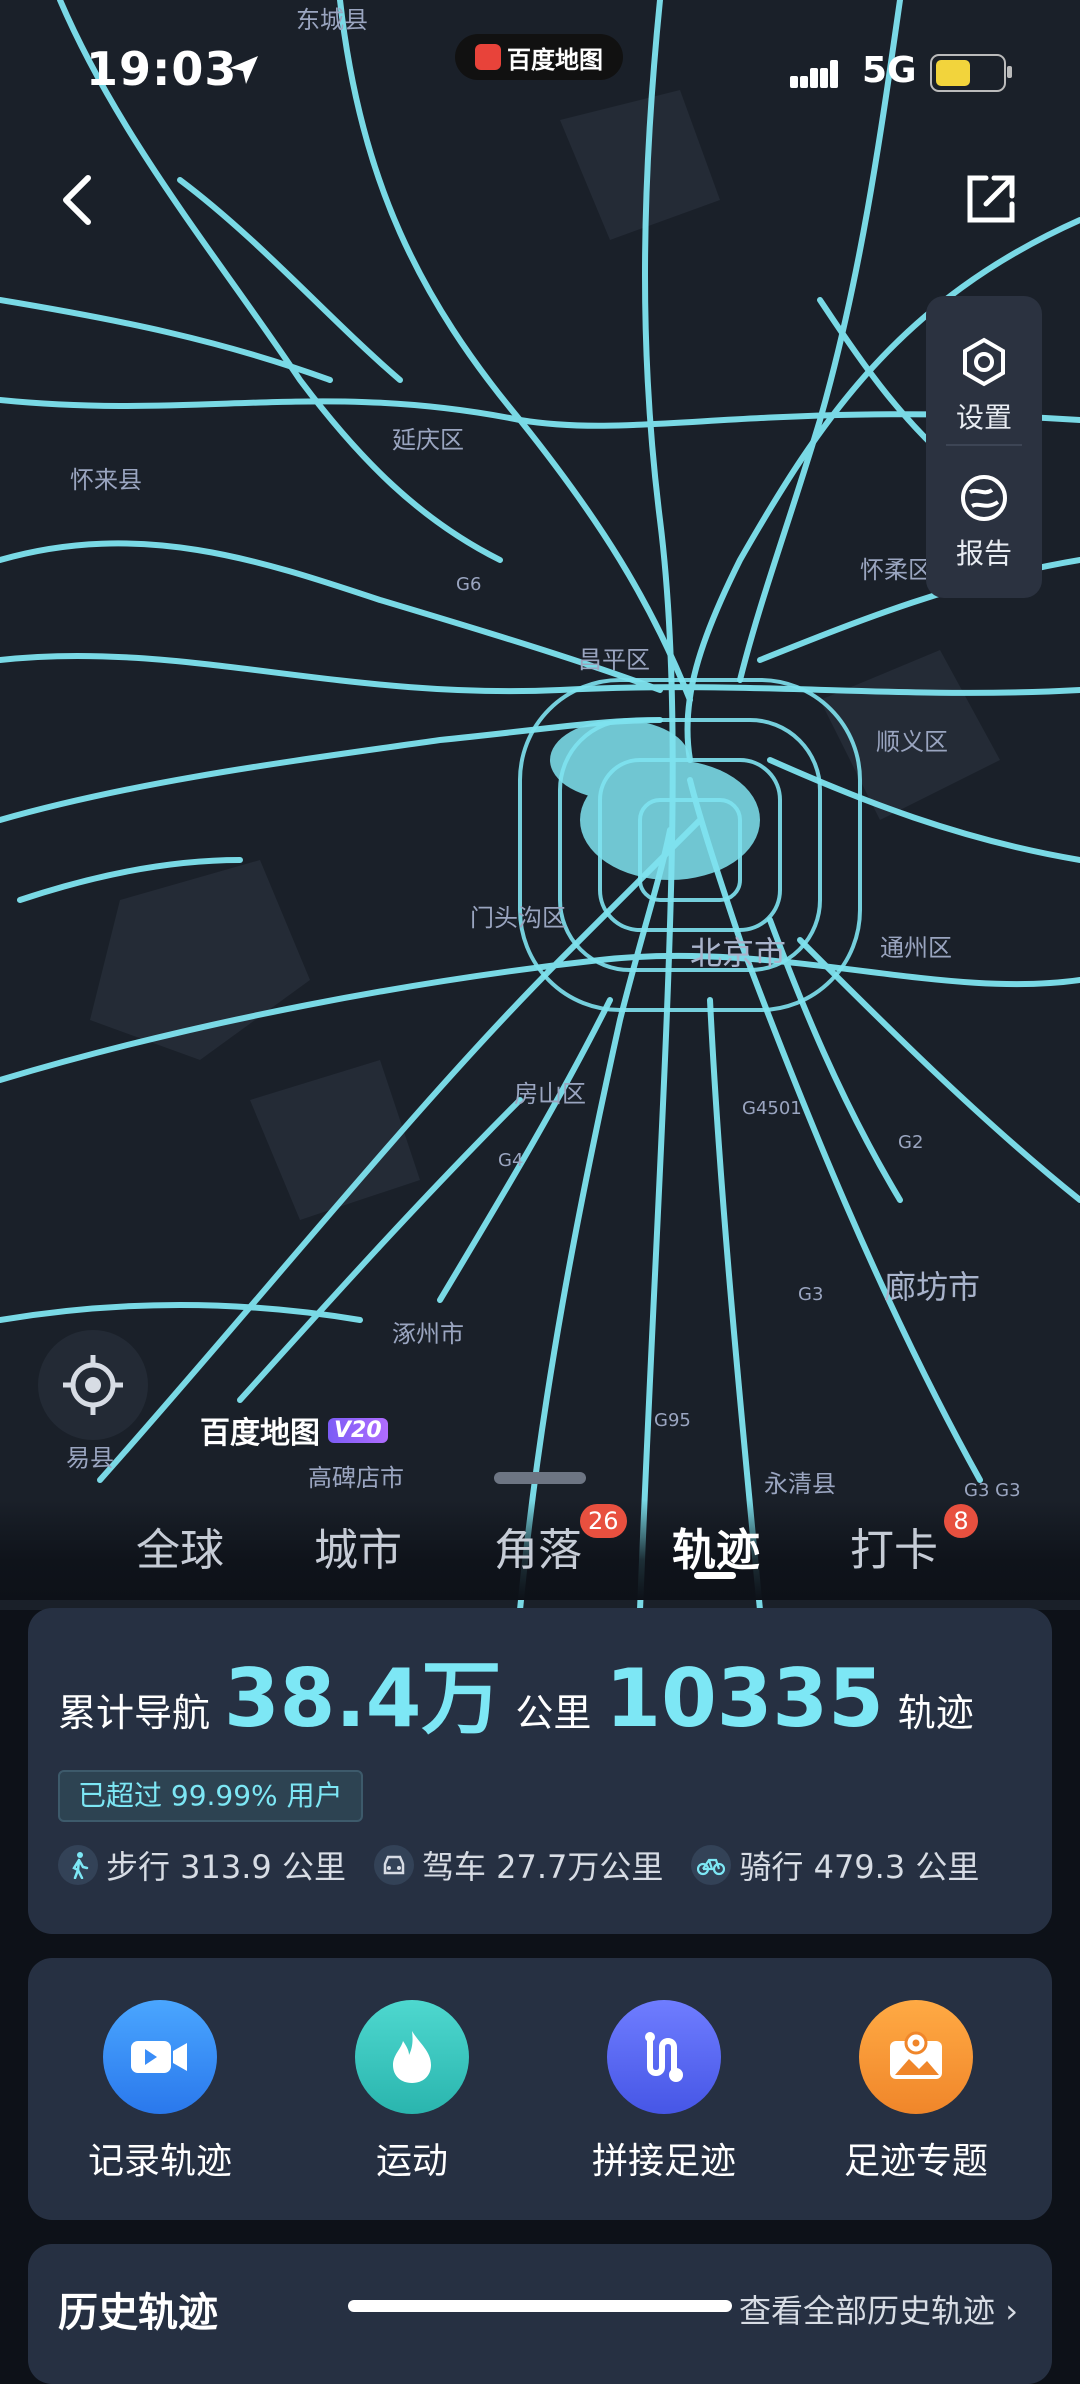 The width and height of the screenshot is (1080, 2384). What do you see at coordinates (540, 2306) in the screenshot?
I see `home-indicator` at bounding box center [540, 2306].